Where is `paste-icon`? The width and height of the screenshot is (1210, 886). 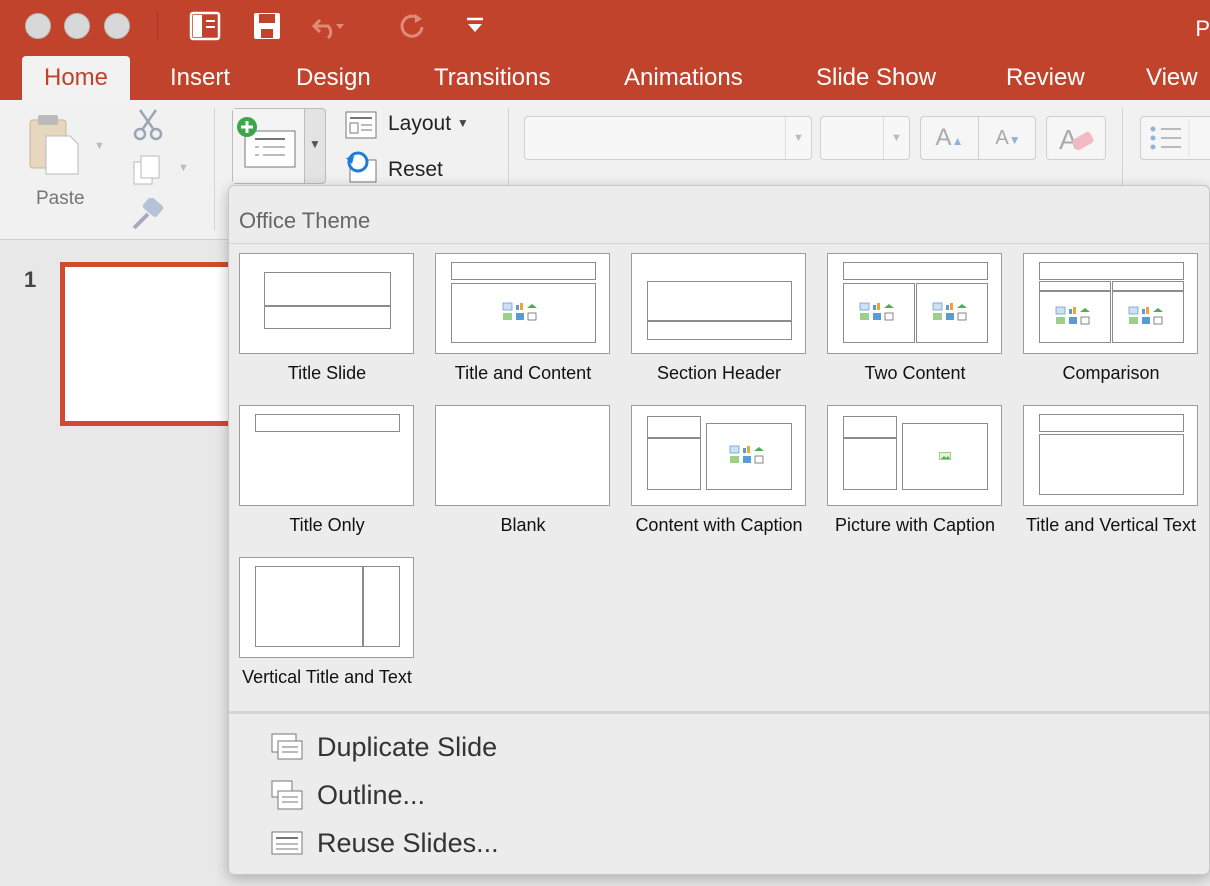 paste-icon is located at coordinates (54, 144).